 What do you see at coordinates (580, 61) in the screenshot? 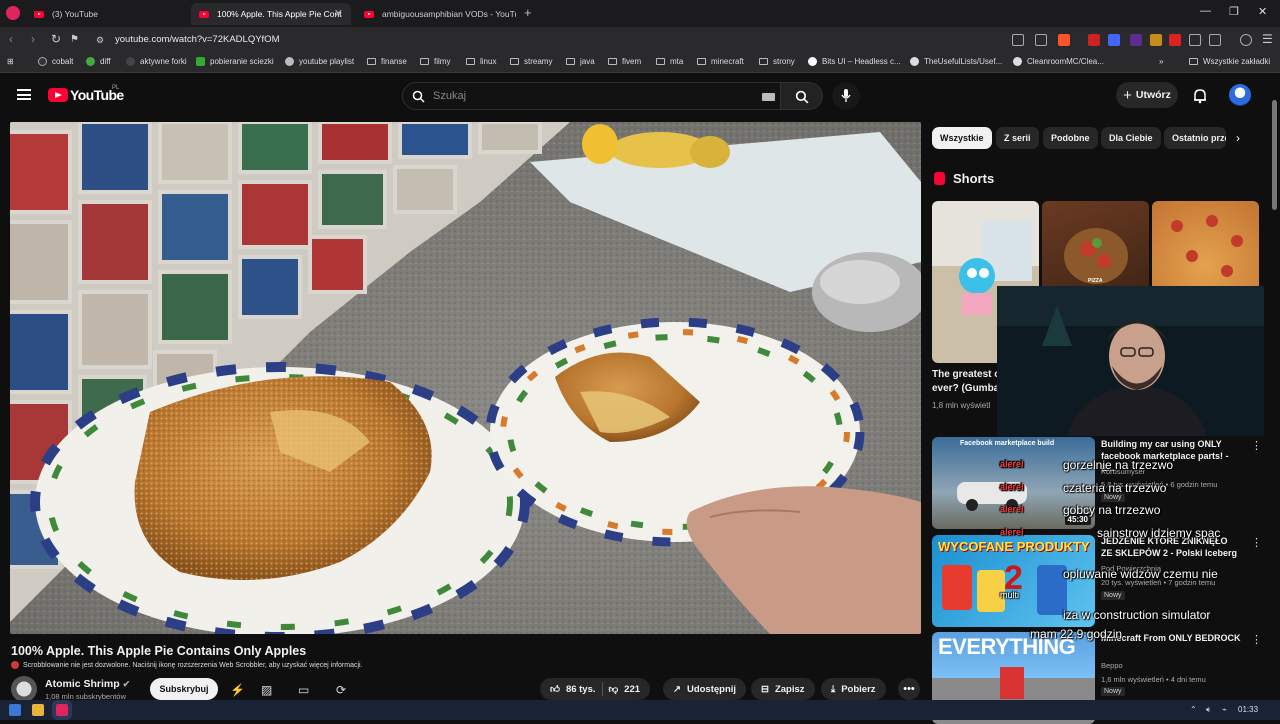
I see `bookmark-folder-java: java` at bounding box center [580, 61].